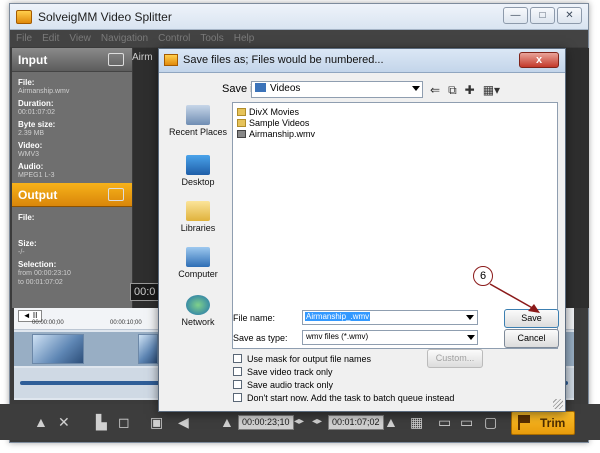 The height and width of the screenshot is (453, 600). I want to click on use-mask-checkbox: Use mask for output file names, so click(302, 359).